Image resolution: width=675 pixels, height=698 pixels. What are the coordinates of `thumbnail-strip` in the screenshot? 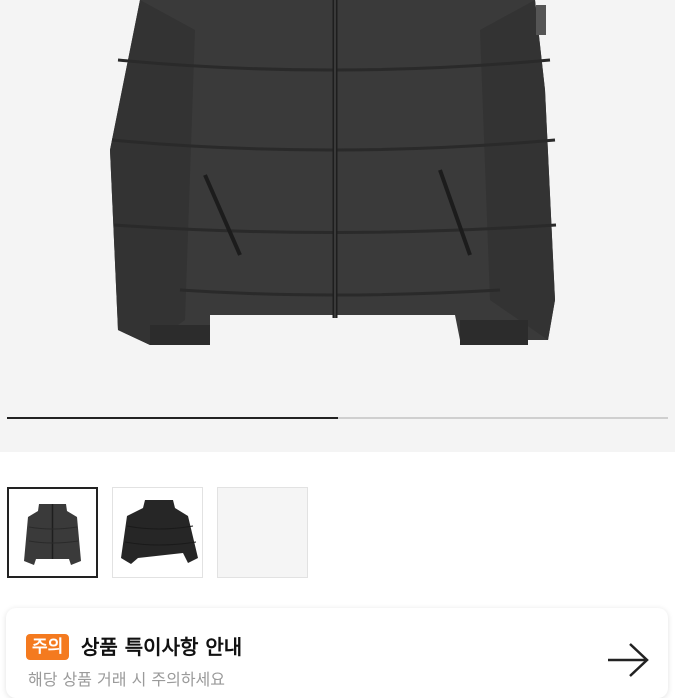 It's located at (157, 532).